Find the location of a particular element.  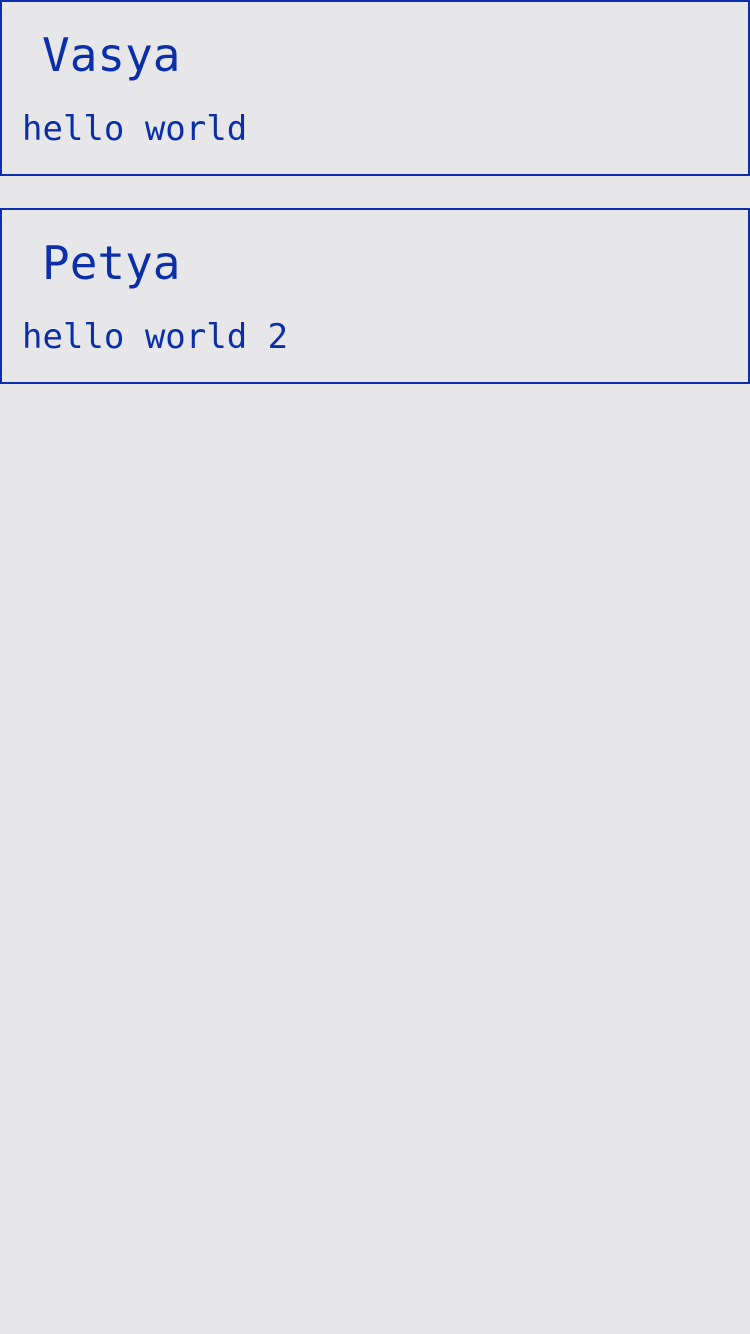

post-author: Vasya is located at coordinates (111, 55).